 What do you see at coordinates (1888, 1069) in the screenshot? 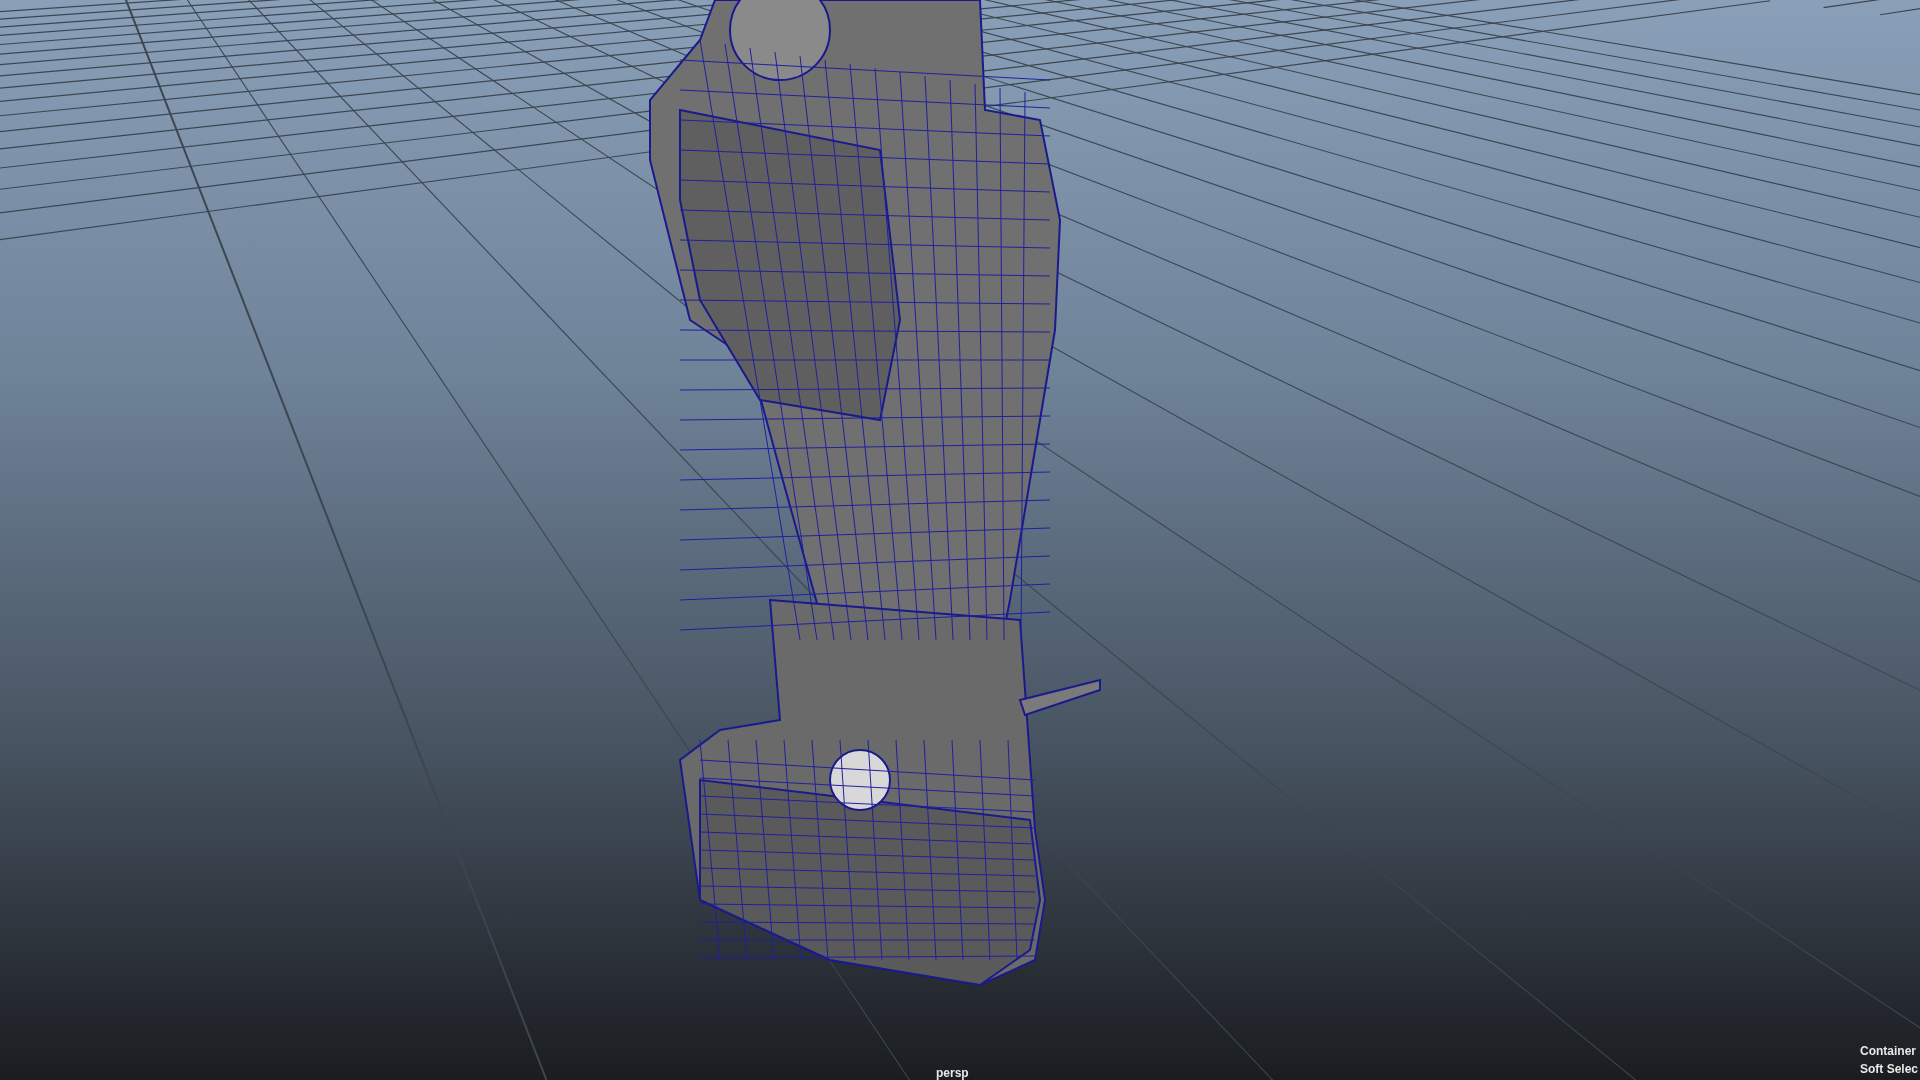
I see `hud-label: Soft Selec` at bounding box center [1888, 1069].